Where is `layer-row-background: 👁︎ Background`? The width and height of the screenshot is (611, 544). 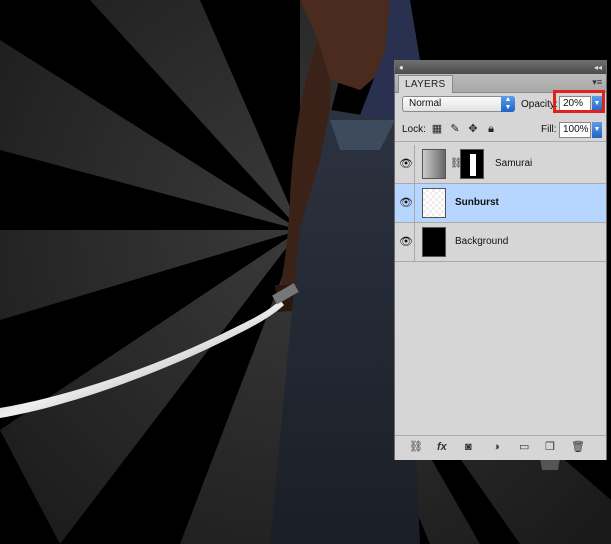
layer-row-background: 👁︎ Background is located at coordinates (500, 242).